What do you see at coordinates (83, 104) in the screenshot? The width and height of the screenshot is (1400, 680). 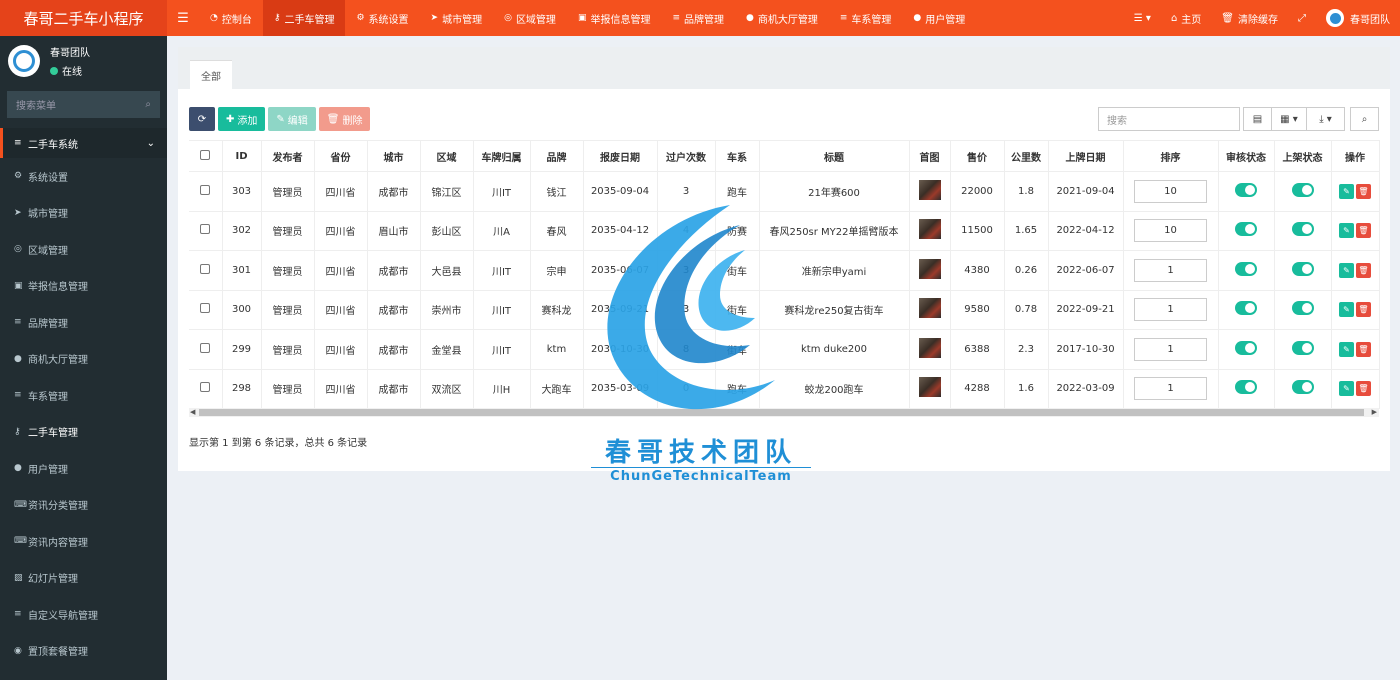 I see `menu-search-input: 搜索菜单 ⌕` at bounding box center [83, 104].